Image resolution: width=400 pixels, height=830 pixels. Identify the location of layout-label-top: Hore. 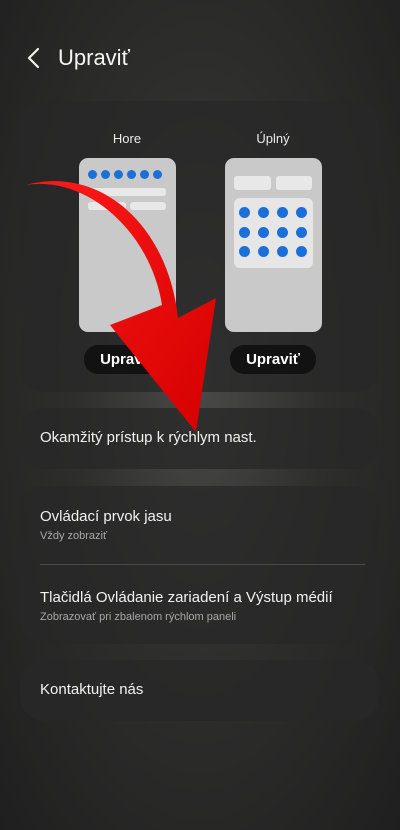
(127, 138).